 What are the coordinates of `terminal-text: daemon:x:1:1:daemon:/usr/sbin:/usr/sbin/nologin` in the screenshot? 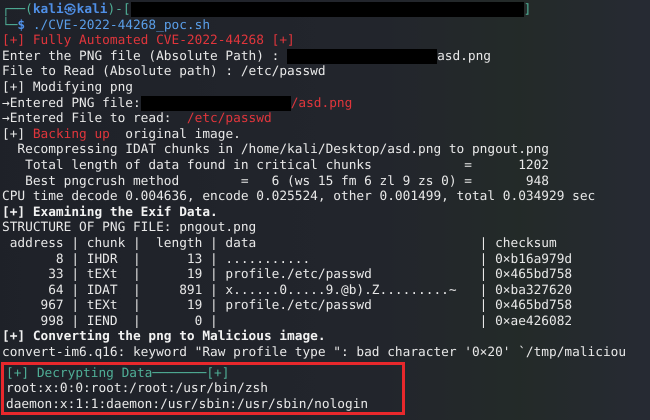 It's located at (187, 404).